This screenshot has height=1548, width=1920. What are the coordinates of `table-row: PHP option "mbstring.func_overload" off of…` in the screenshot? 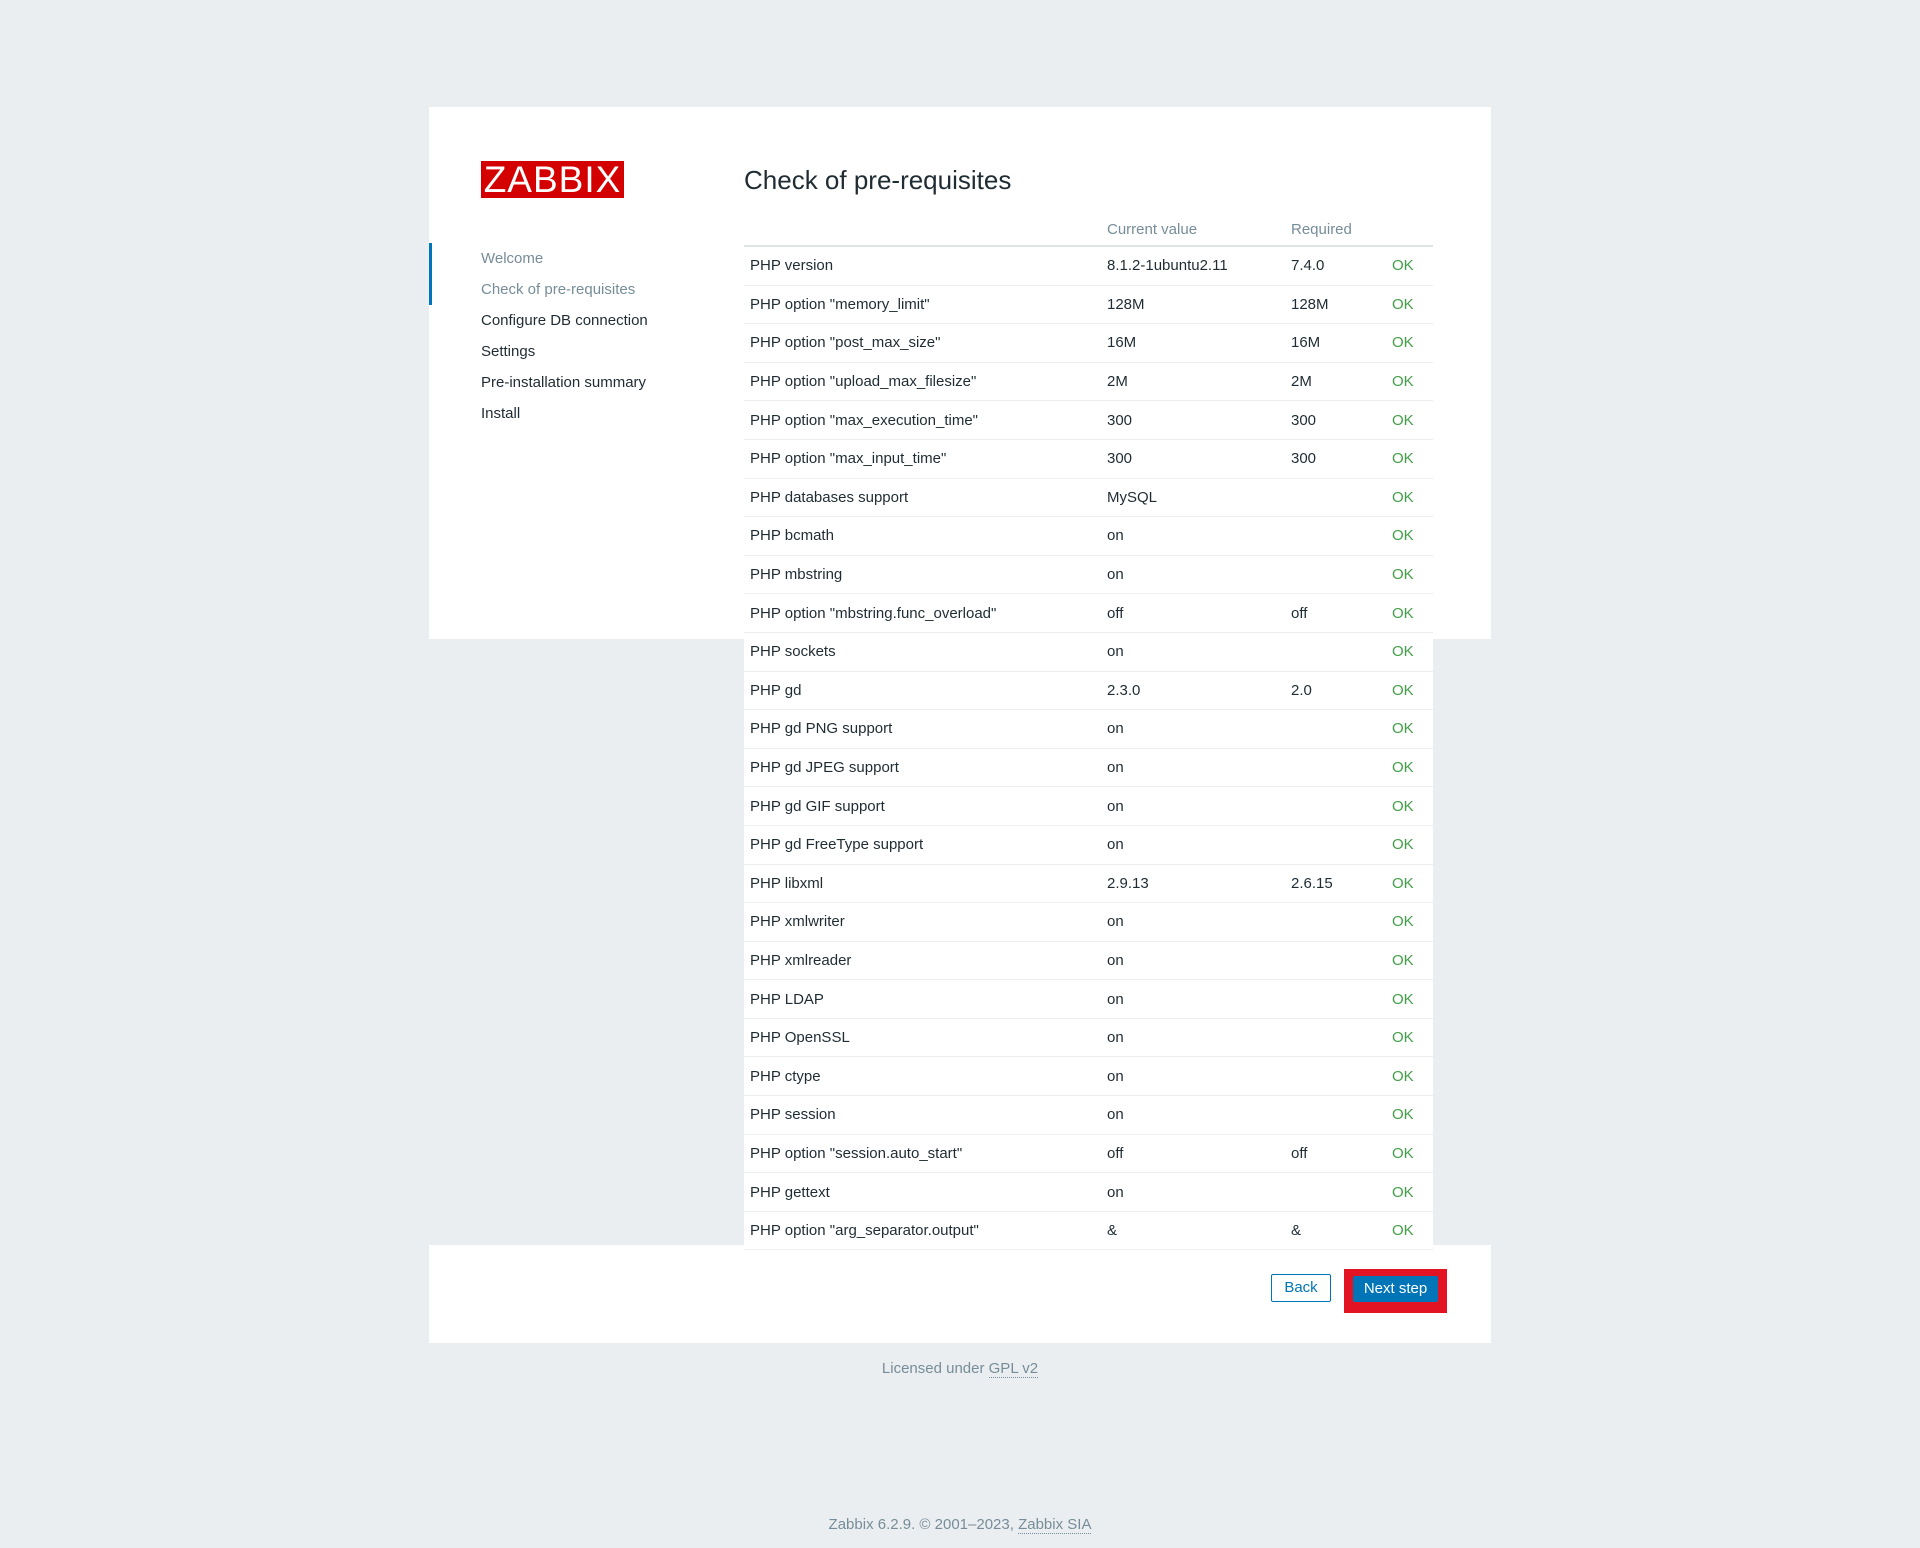 It's located at (1088, 613).